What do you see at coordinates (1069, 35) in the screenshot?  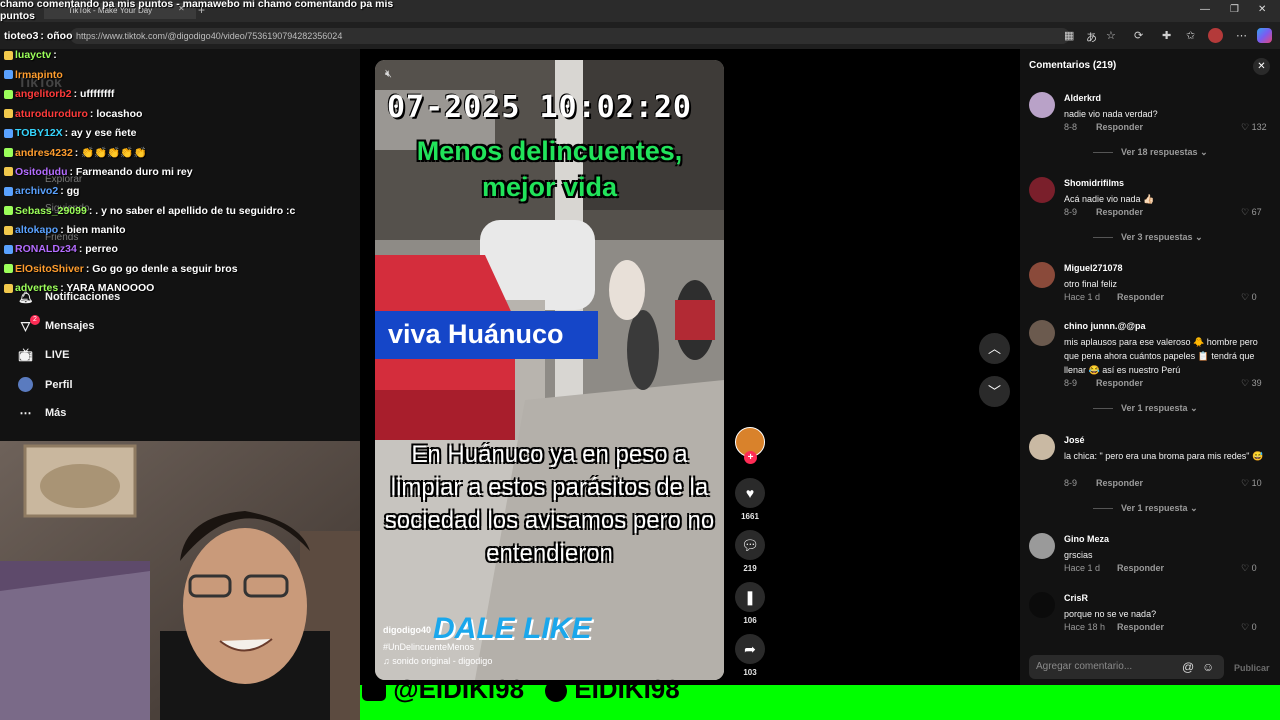 I see `grid-icon: ▦` at bounding box center [1069, 35].